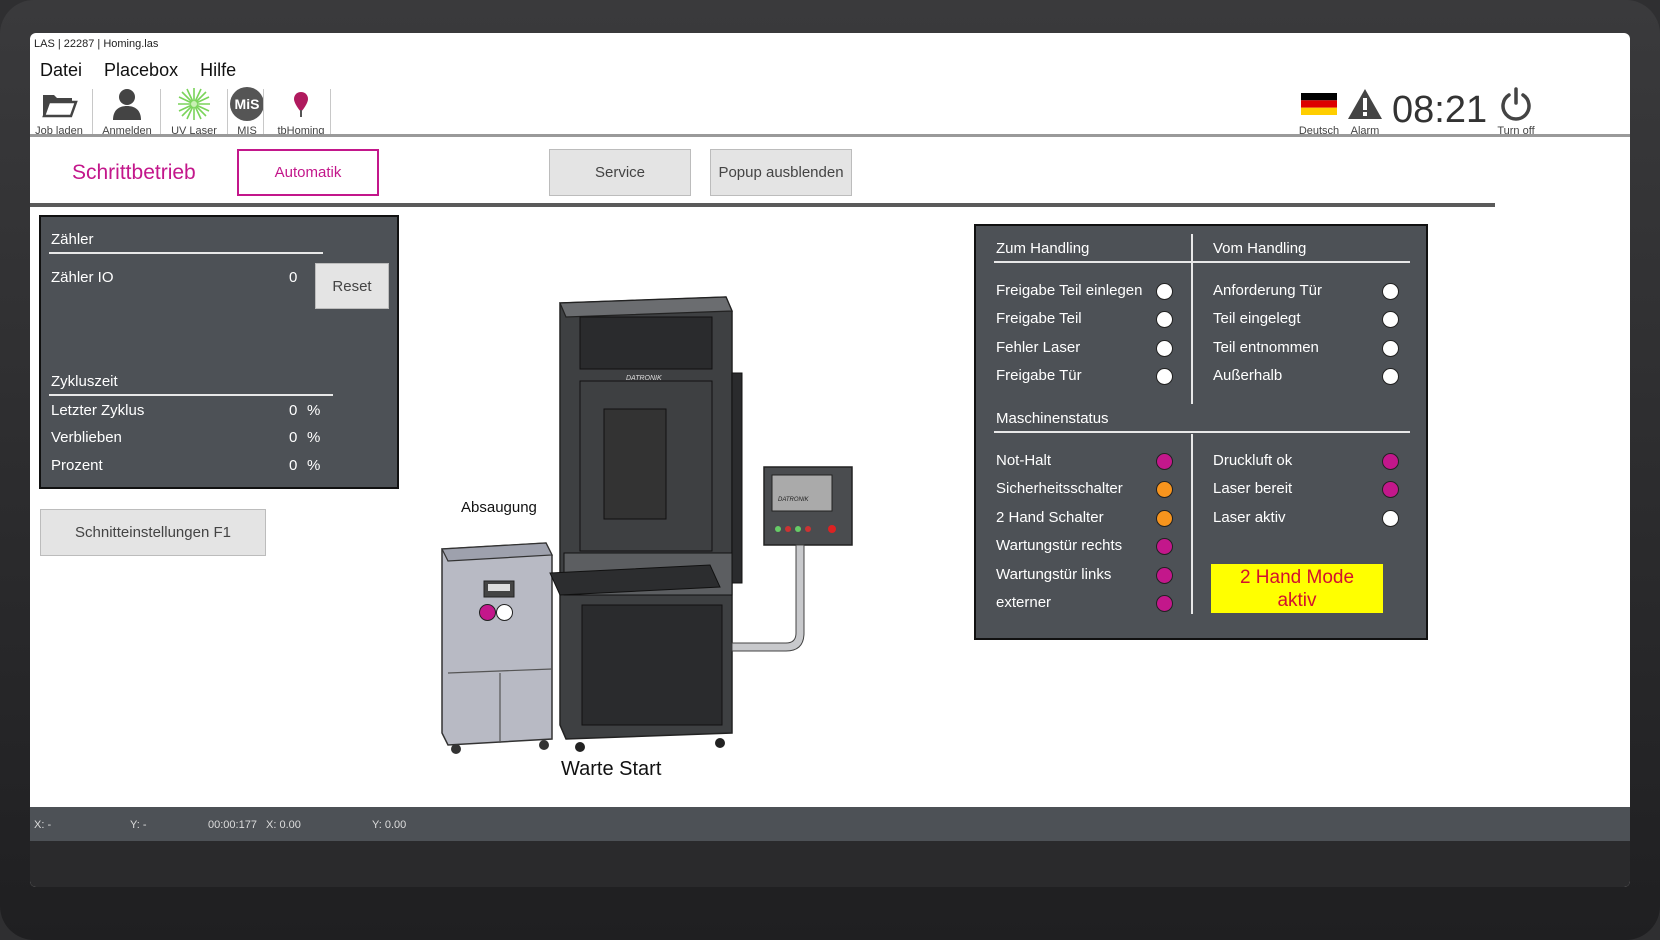  Describe the element at coordinates (314, 465) in the screenshot. I see `prozent-unit: %` at that location.